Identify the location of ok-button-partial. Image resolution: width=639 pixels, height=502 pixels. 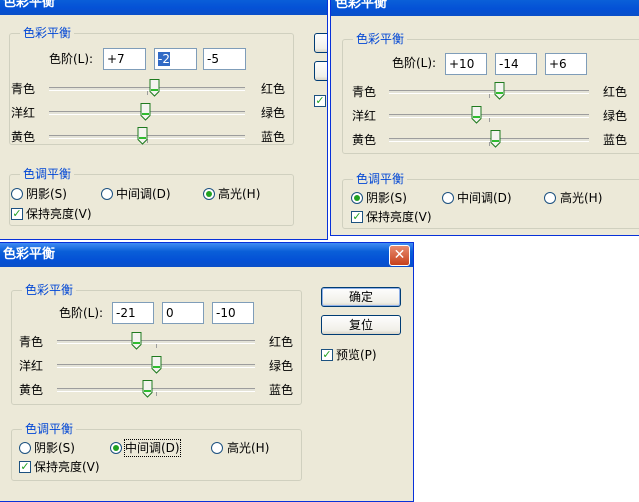
(320, 43).